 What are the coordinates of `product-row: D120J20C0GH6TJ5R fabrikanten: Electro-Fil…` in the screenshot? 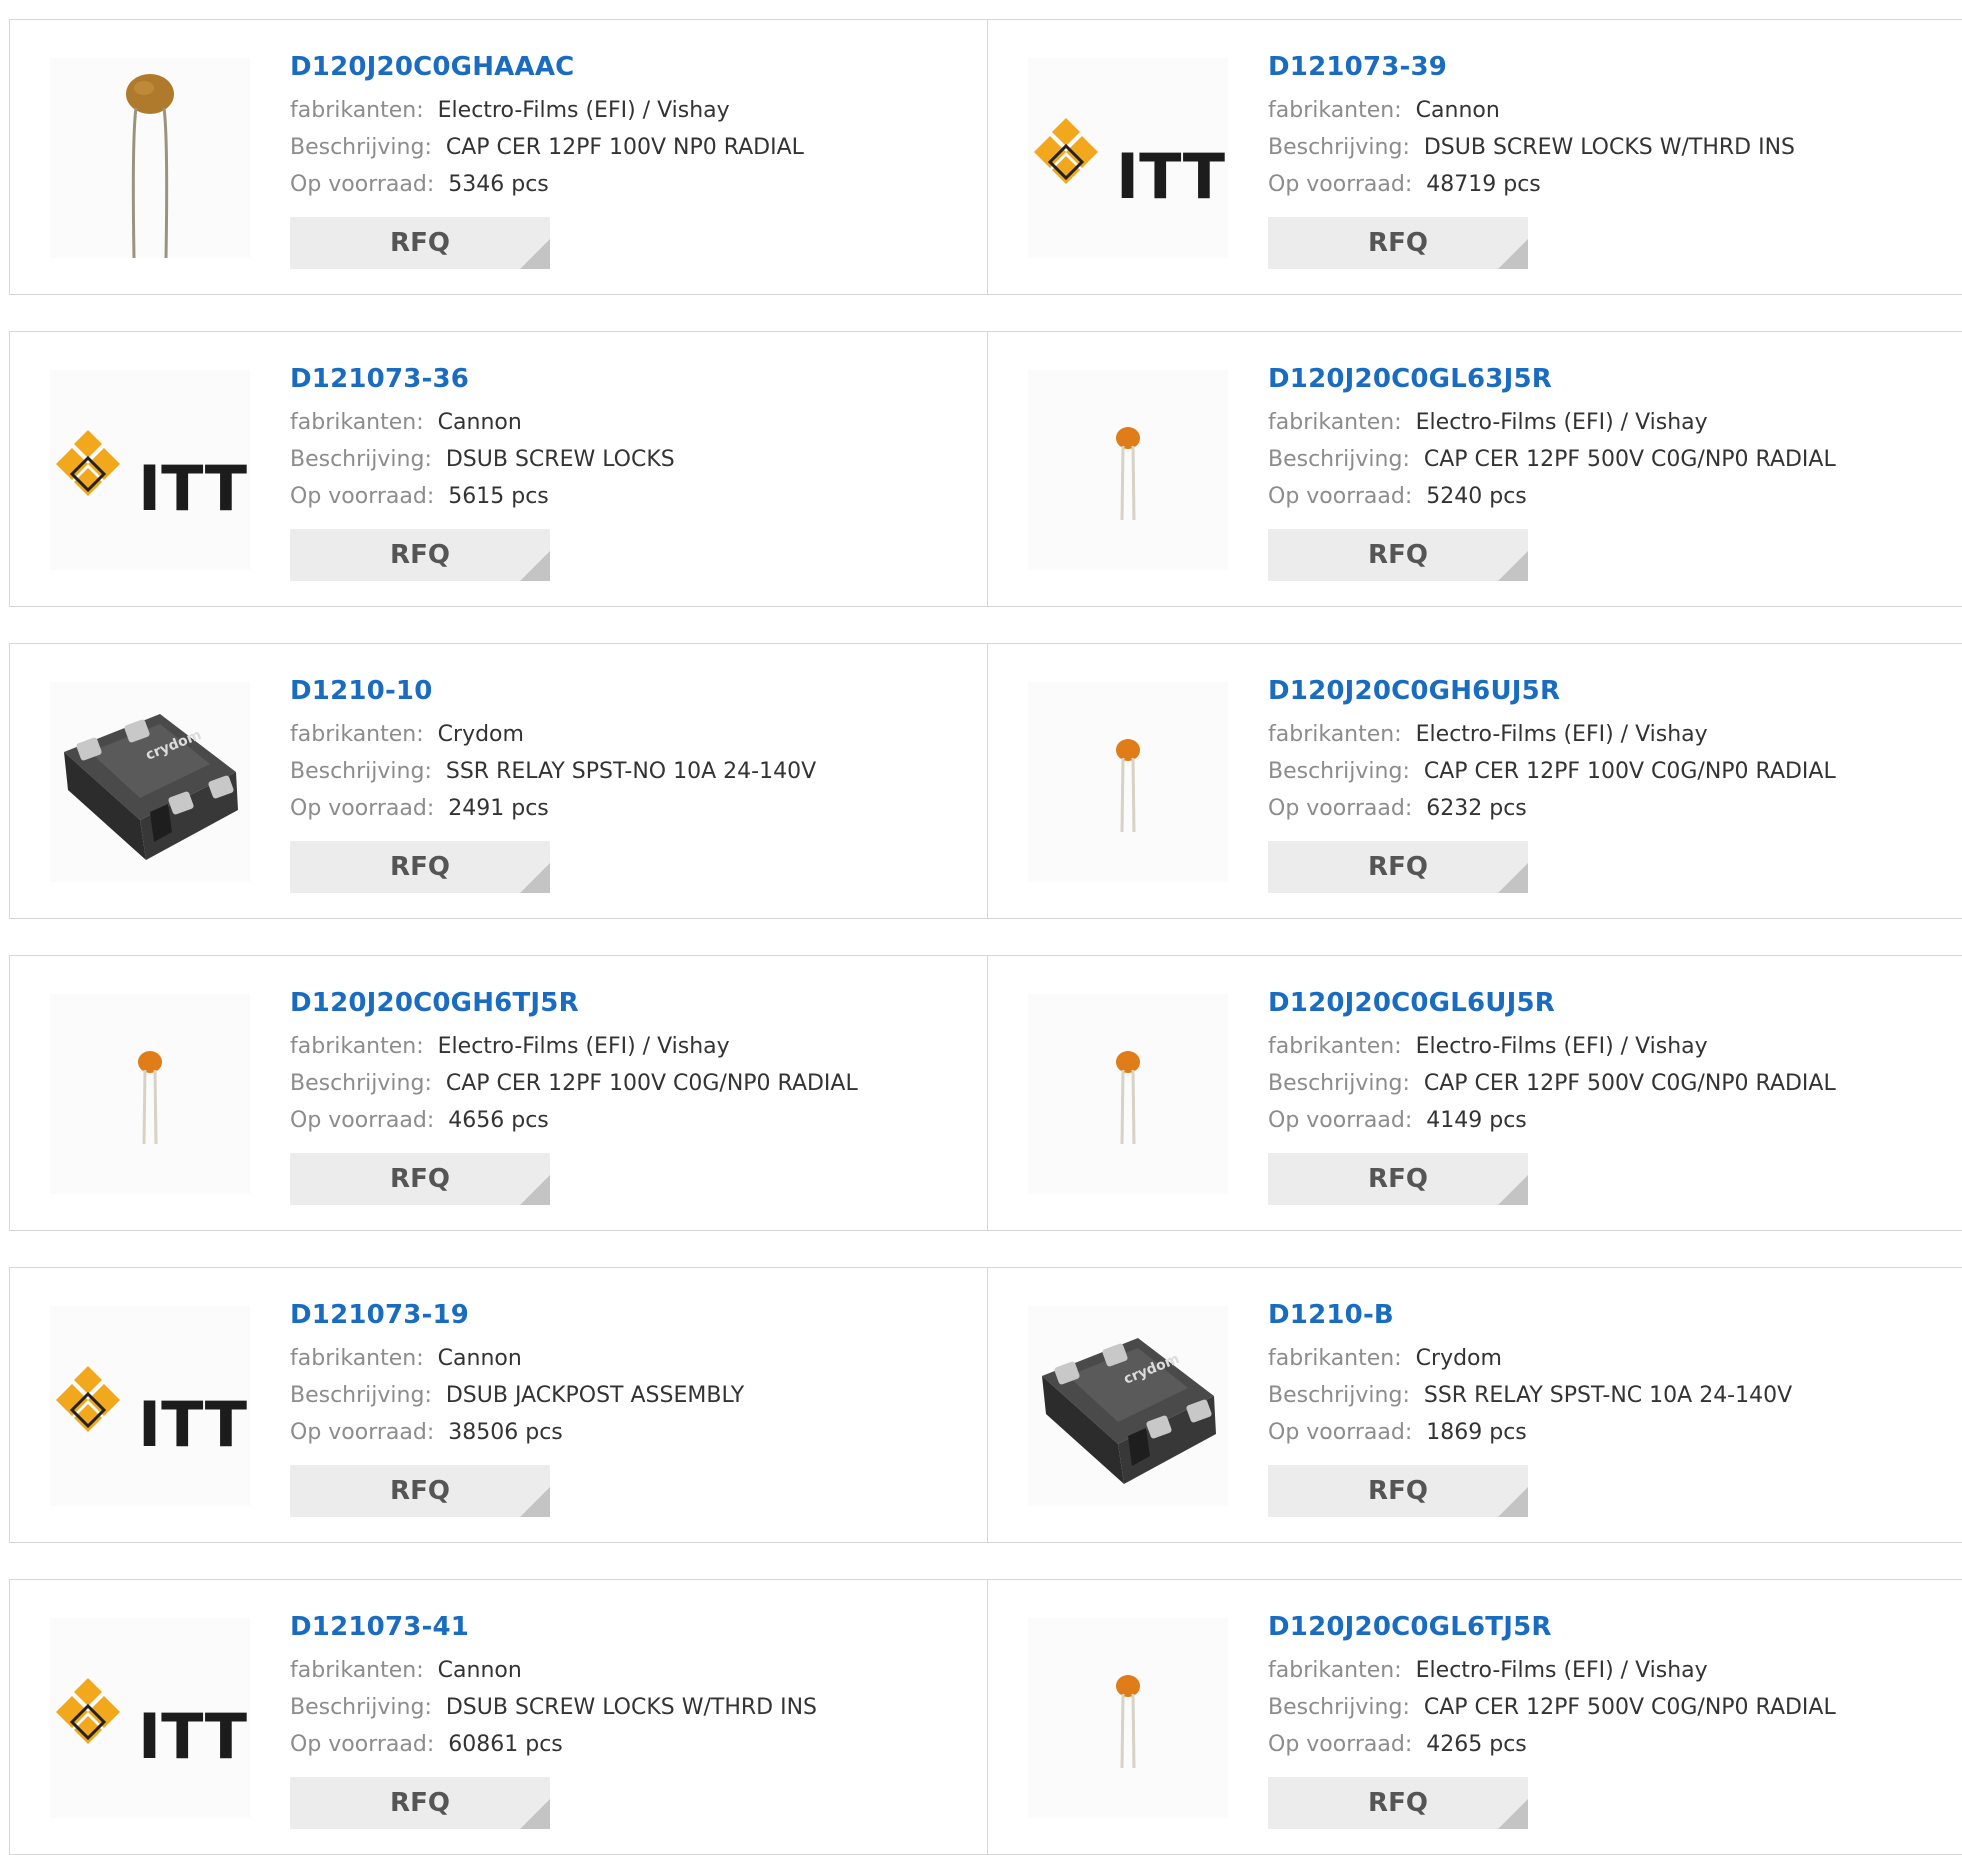 It's located at (985, 1093).